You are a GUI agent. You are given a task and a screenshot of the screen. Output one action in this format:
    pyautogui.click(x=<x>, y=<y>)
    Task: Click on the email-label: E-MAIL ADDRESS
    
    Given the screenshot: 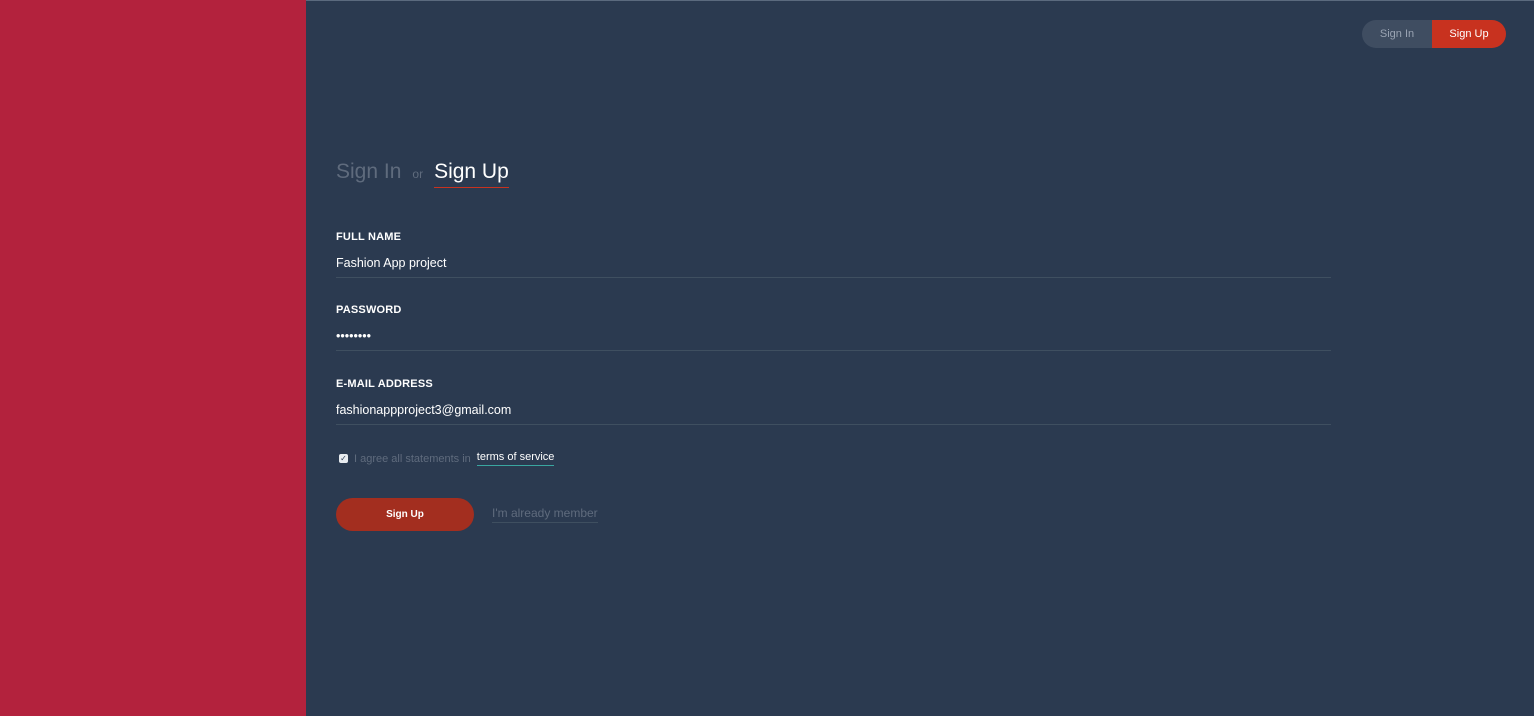 What is the action you would take?
    pyautogui.click(x=384, y=384)
    